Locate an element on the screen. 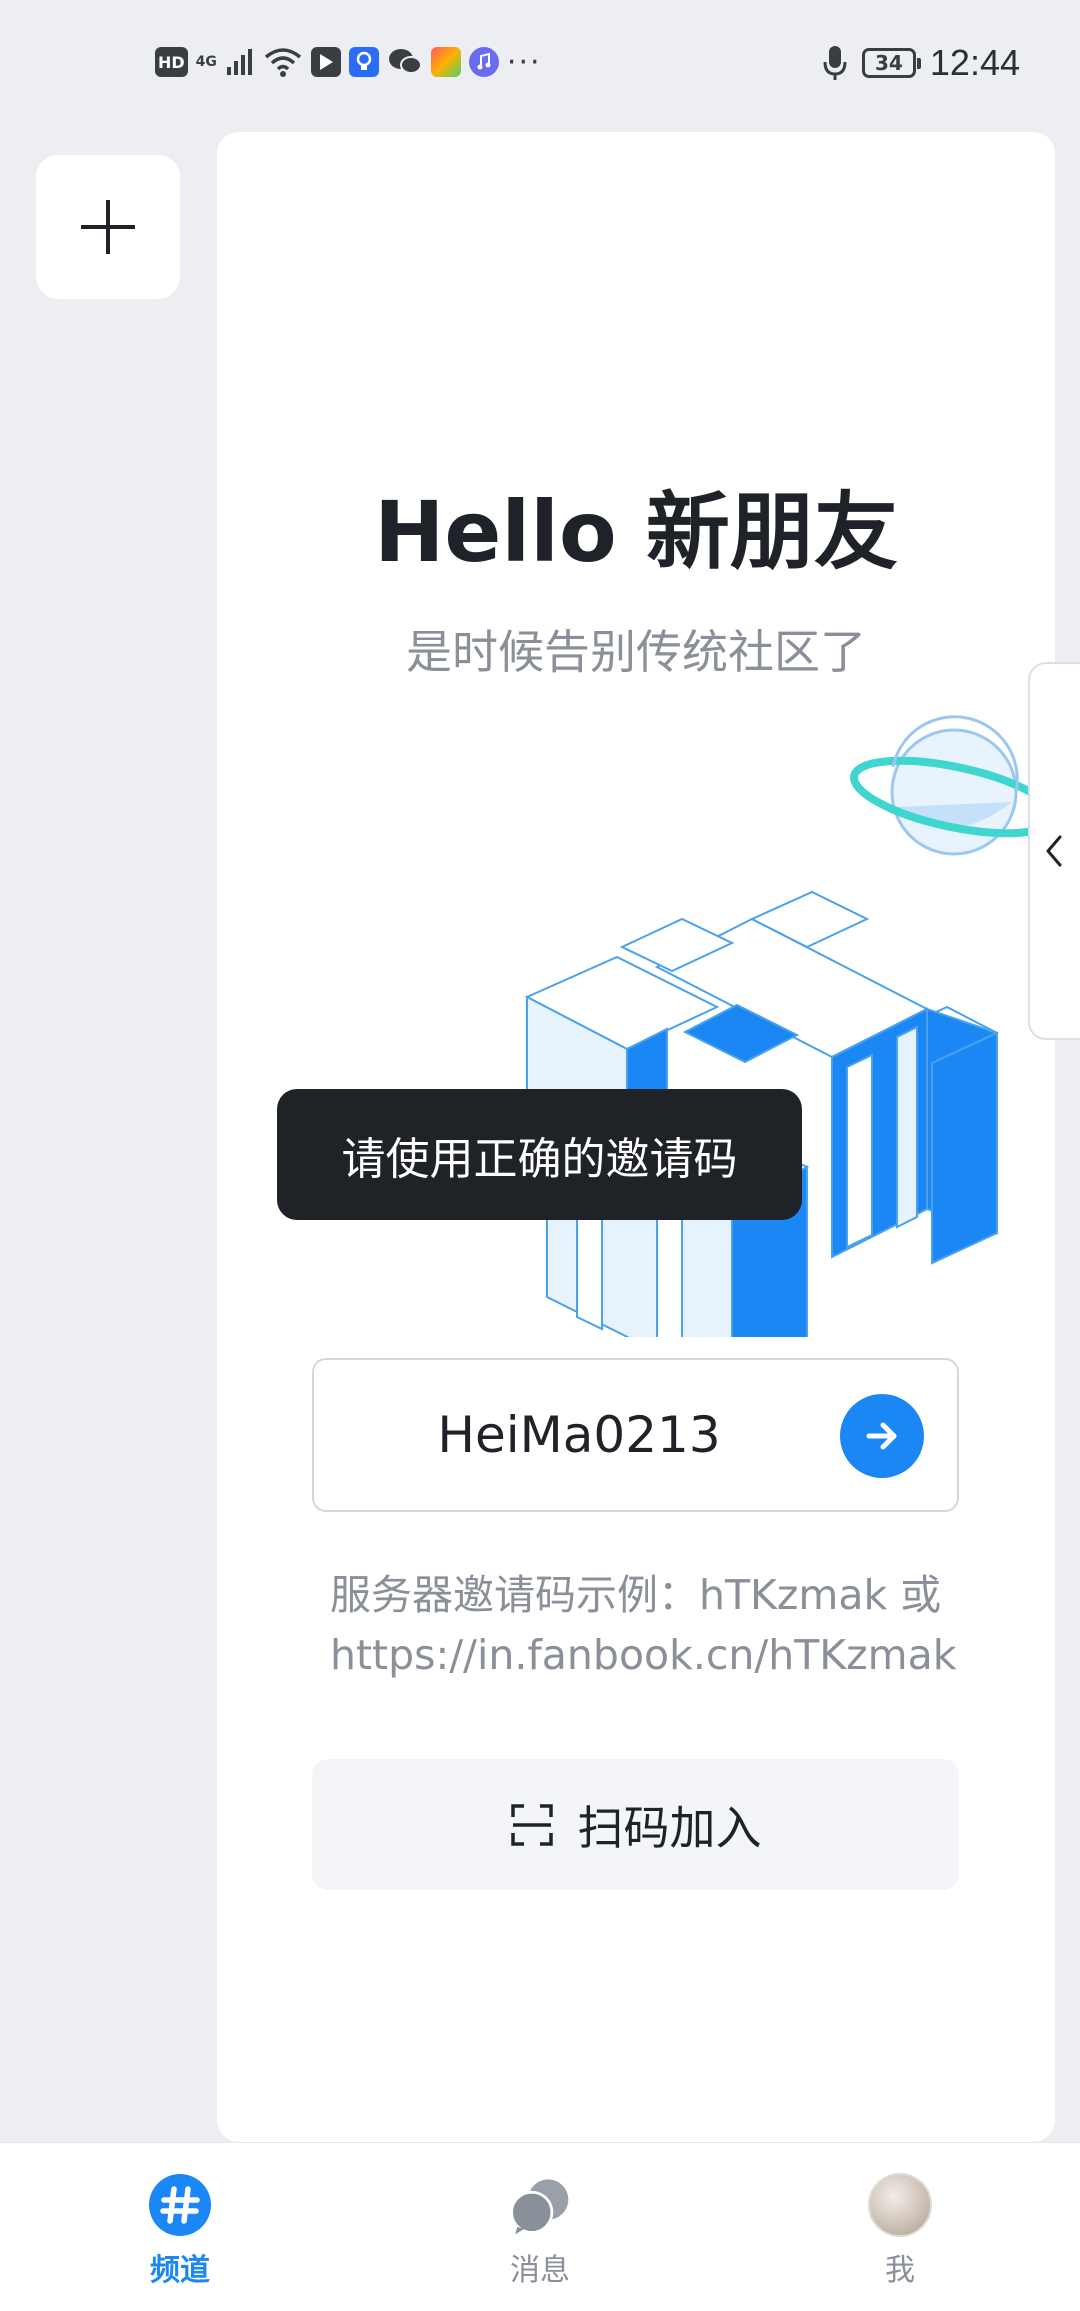 Image resolution: width=1080 pixels, height=2311 pixels. add-server-button is located at coordinates (108, 227).